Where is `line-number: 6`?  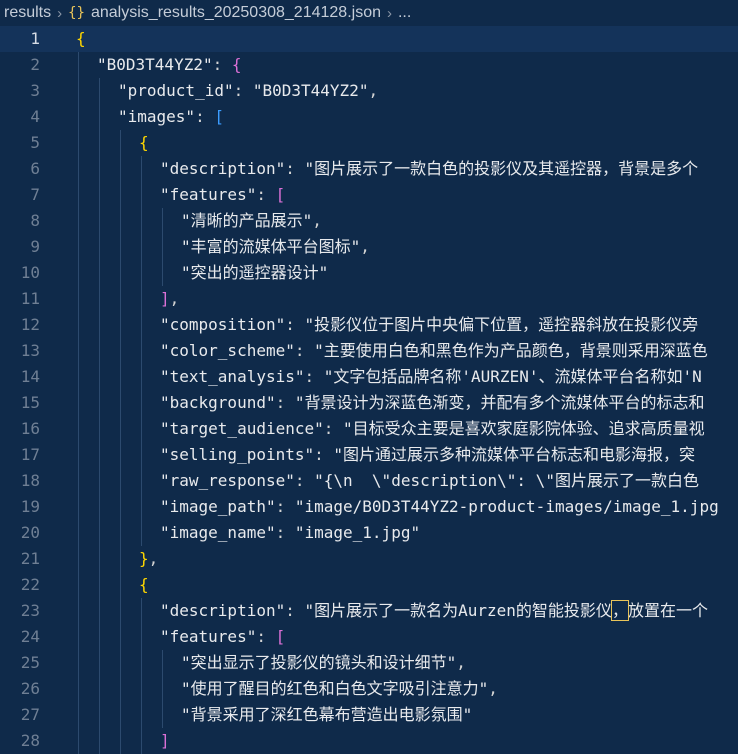 line-number: 6 is located at coordinates (35, 168).